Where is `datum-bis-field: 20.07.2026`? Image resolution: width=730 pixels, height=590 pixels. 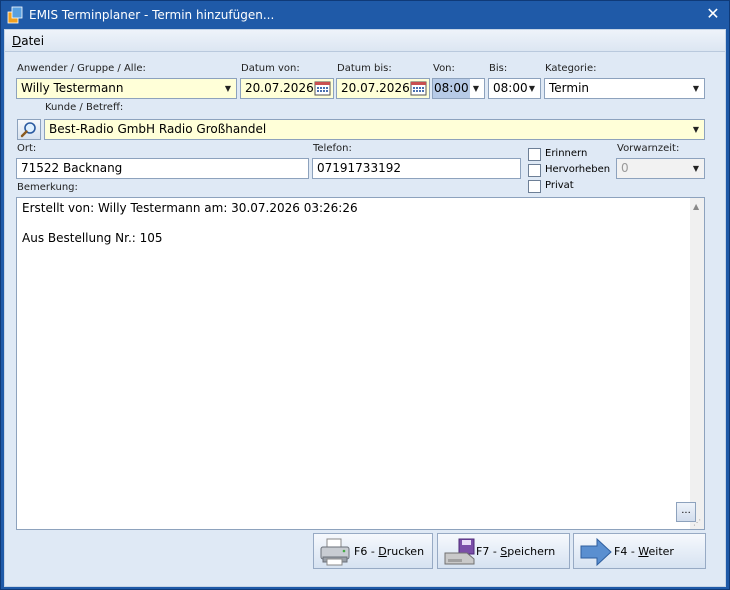
datum-bis-field: 20.07.2026 is located at coordinates (383, 88).